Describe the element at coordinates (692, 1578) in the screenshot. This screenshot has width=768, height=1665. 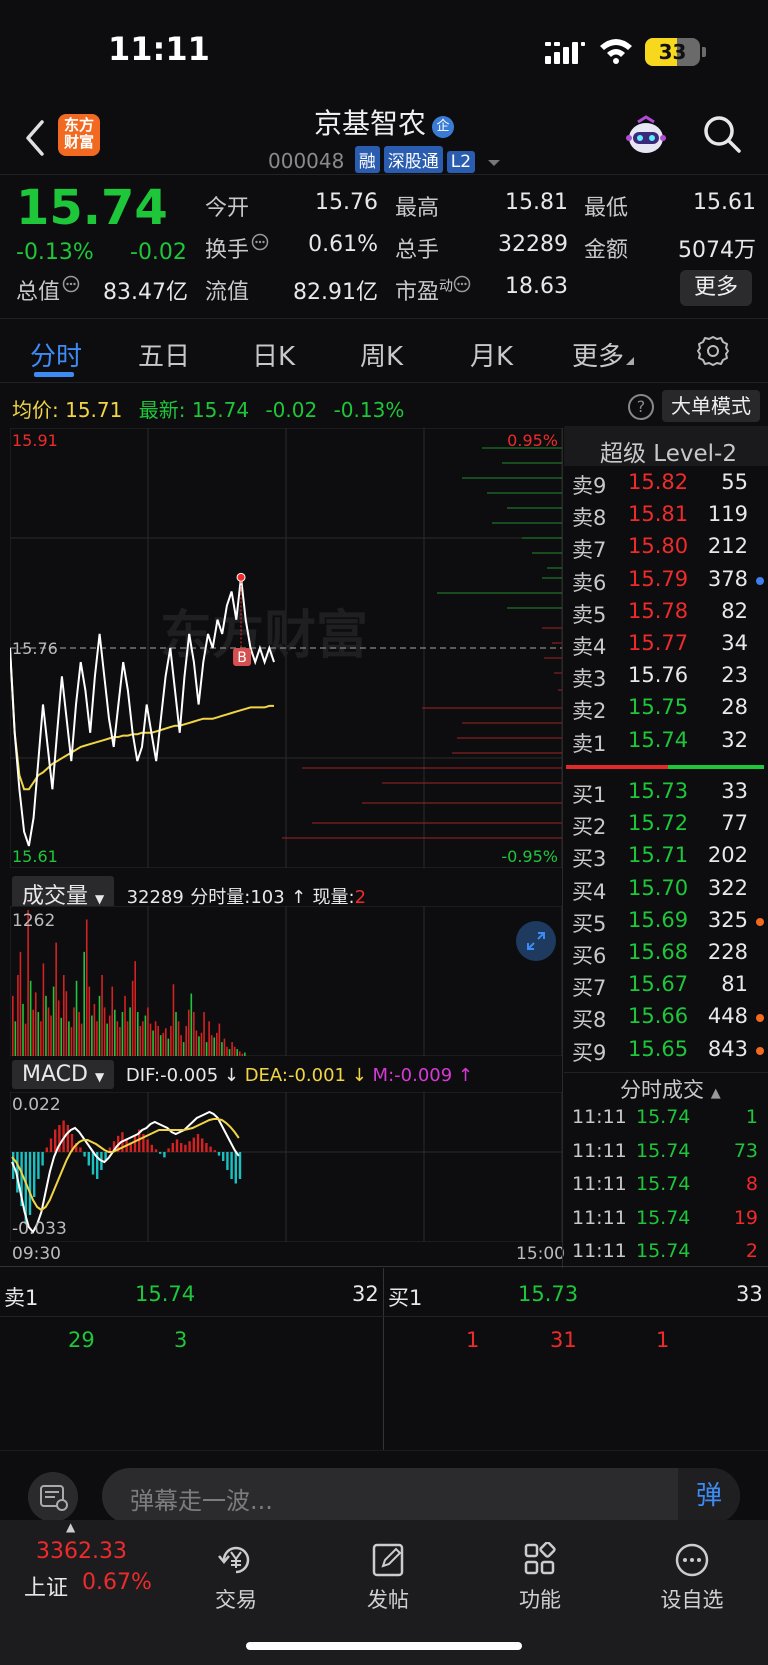
I see `nav-add-watchlist: 设自选` at that location.